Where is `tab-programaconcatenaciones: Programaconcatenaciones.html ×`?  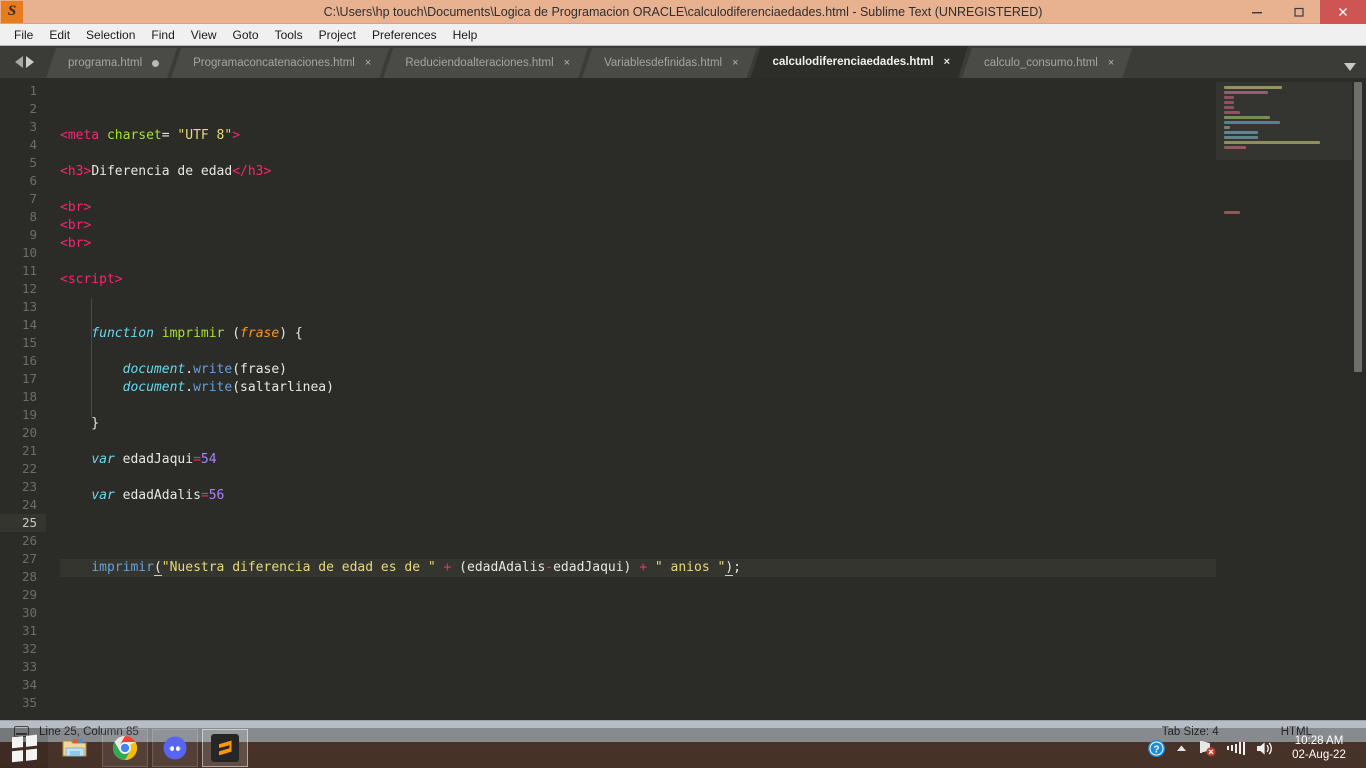 tab-programaconcatenaciones: Programaconcatenaciones.html × is located at coordinates (280, 63).